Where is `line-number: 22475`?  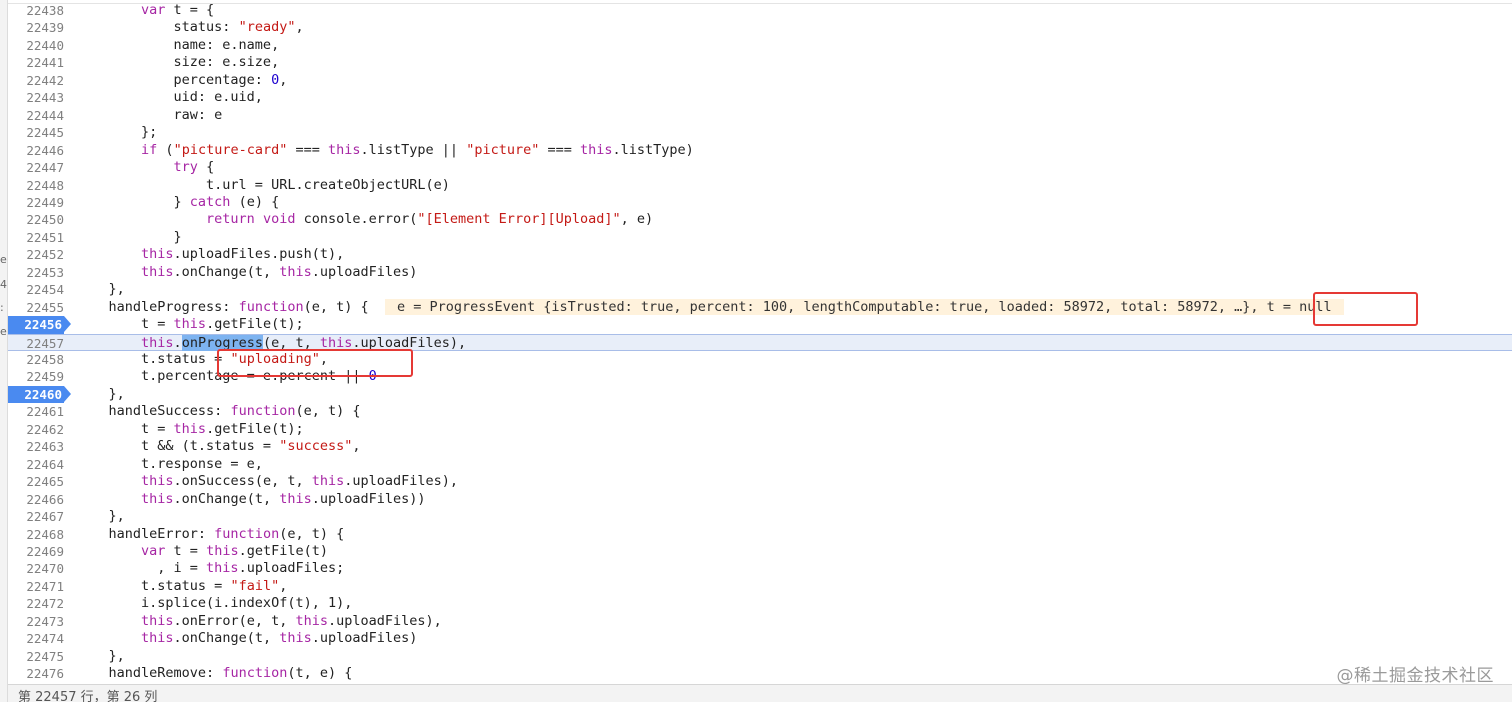 line-number: 22475 is located at coordinates (36, 656).